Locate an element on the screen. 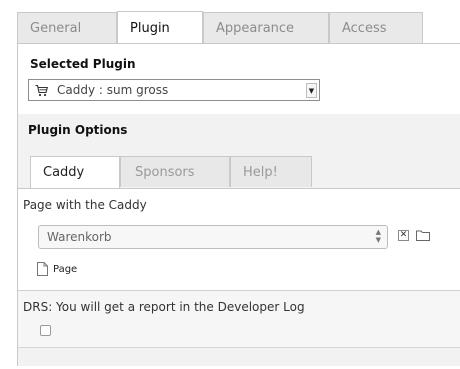 This screenshot has height=369, width=460. outer-tab-bar: General Plugin Appearance Access is located at coordinates (238, 27).